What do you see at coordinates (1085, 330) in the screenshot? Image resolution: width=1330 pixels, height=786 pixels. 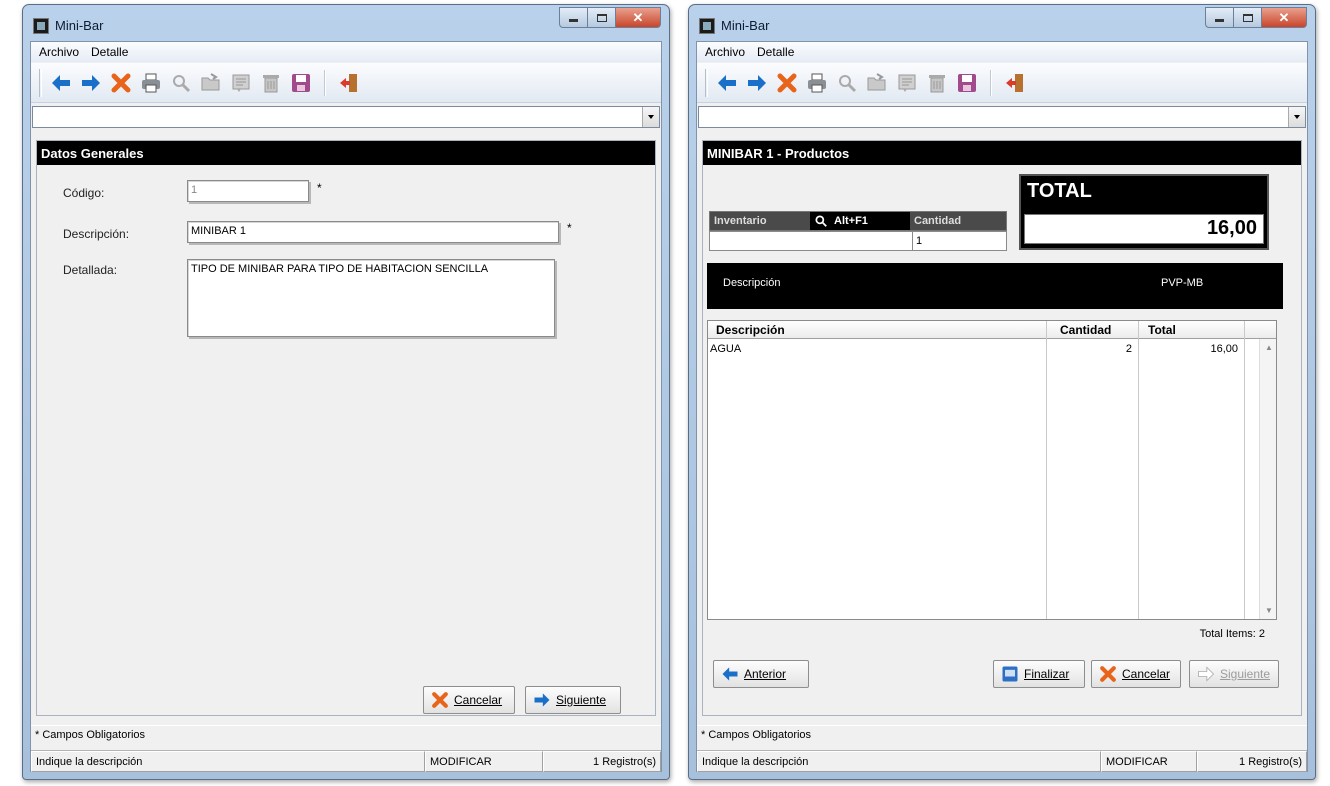 I see `col-cantidad: Cantidad` at bounding box center [1085, 330].